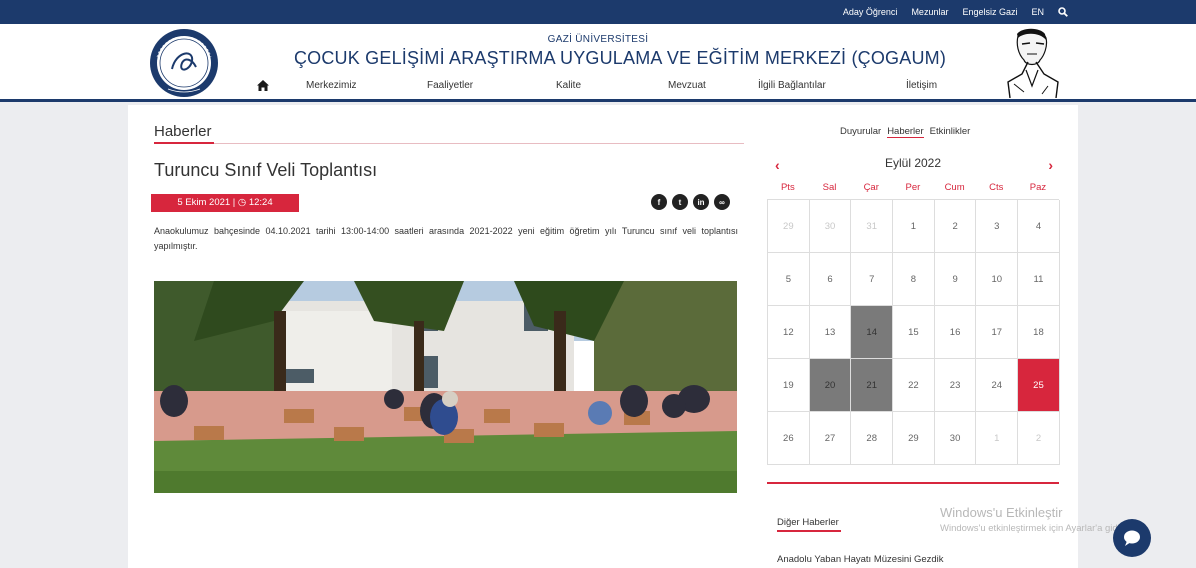 The image size is (1196, 568). I want to click on calendar-day-event: 20, so click(830, 385).